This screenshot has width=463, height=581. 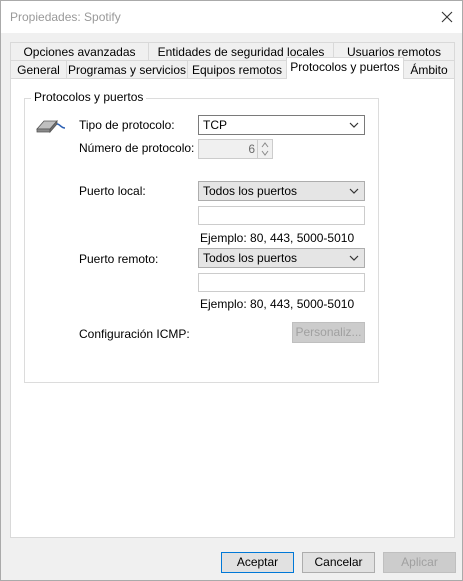 I want to click on local-port-example: Ejemplo: 80, 443, 5000-5010, so click(x=277, y=238).